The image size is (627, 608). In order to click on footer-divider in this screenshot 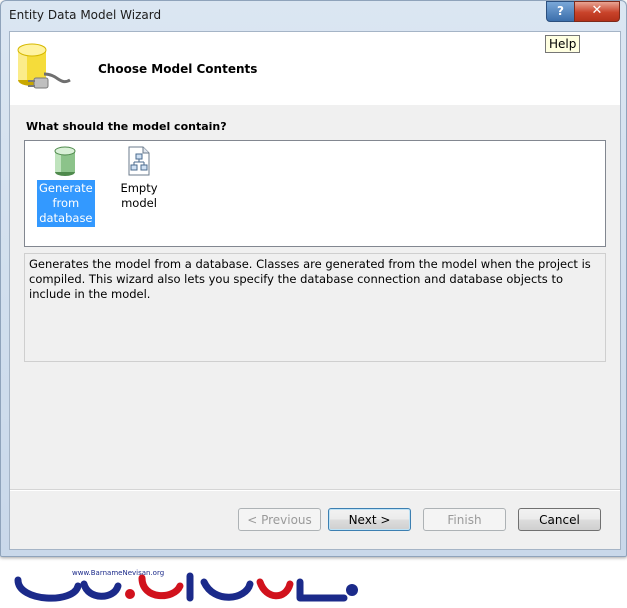, I will do `click(315, 490)`.